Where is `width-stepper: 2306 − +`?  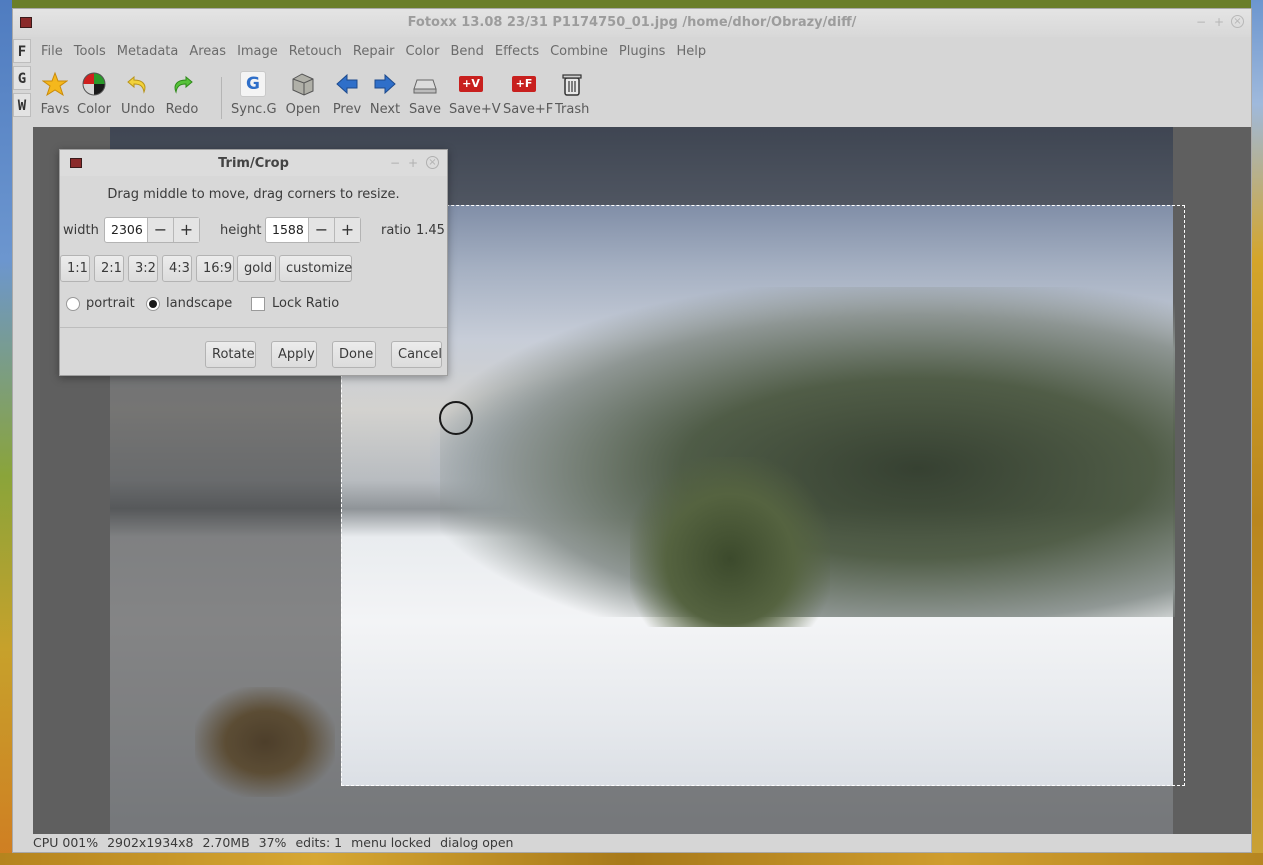 width-stepper: 2306 − + is located at coordinates (152, 230).